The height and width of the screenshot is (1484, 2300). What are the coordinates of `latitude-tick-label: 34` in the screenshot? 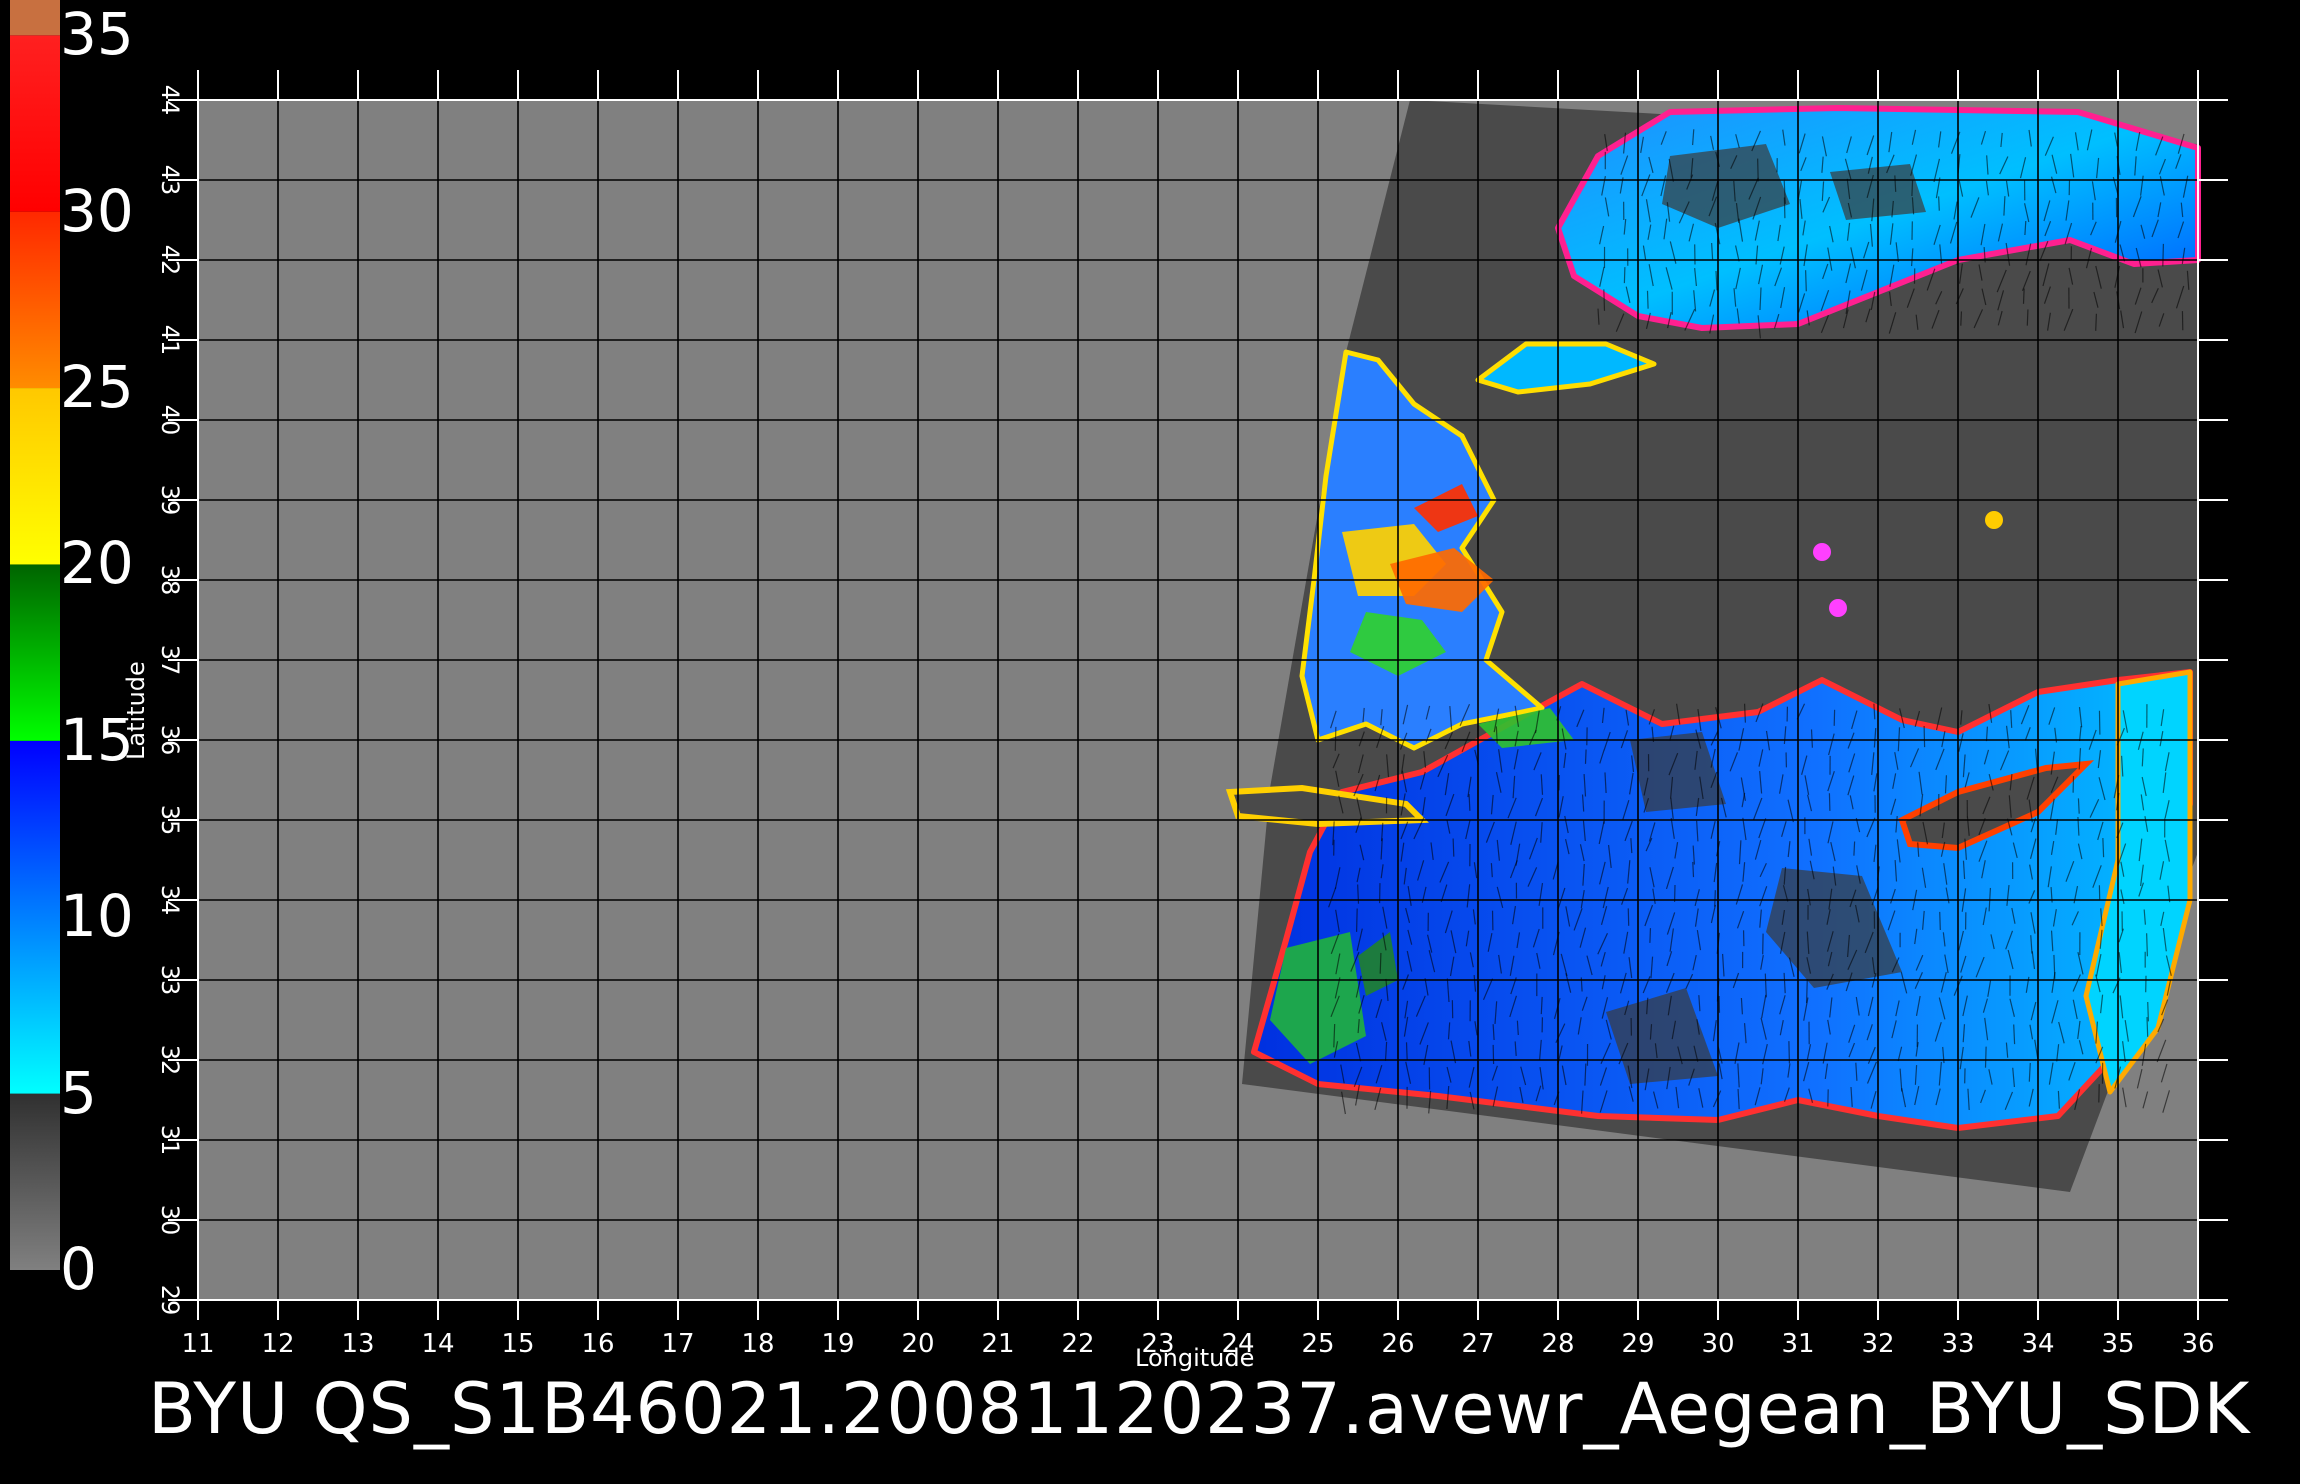 It's located at (170, 900).